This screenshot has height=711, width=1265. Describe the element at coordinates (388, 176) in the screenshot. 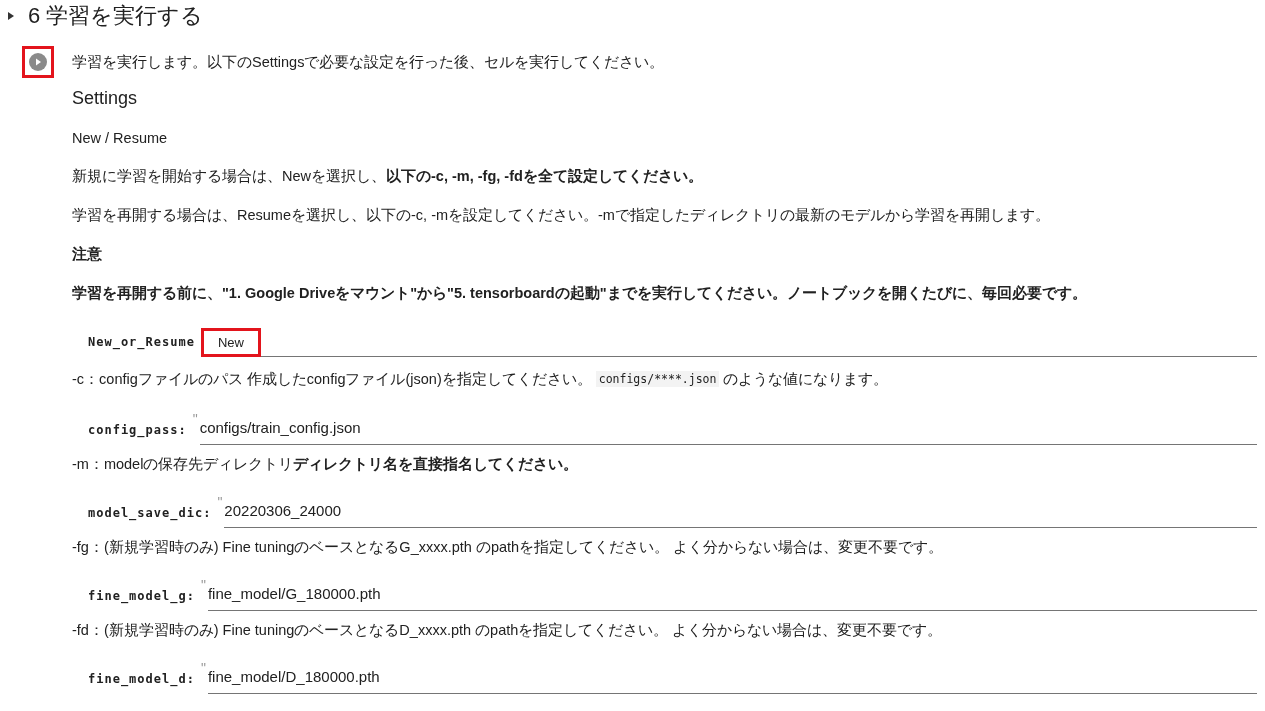

I see `paragraph-text: 新規に学習を開始する場合は、Newを選択し、以下の-c, -m, -fg, -fdを全て設定してください。` at that location.